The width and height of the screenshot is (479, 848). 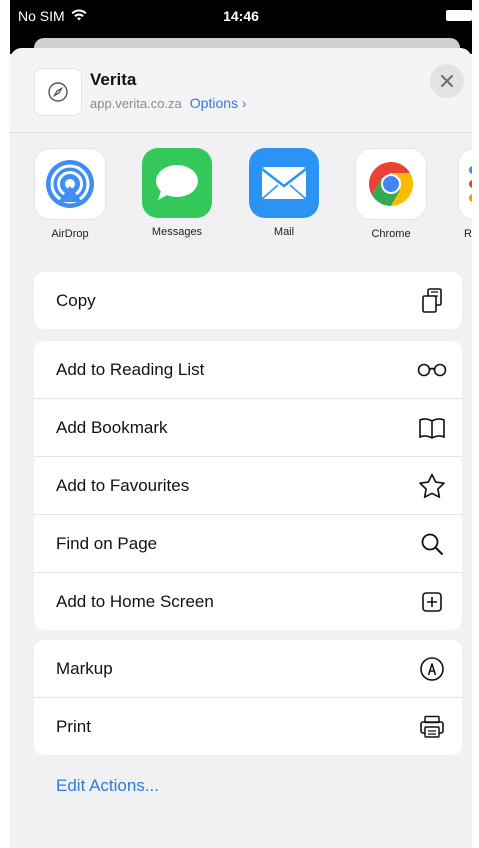 What do you see at coordinates (218, 103) in the screenshot?
I see `options-link: Options ›` at bounding box center [218, 103].